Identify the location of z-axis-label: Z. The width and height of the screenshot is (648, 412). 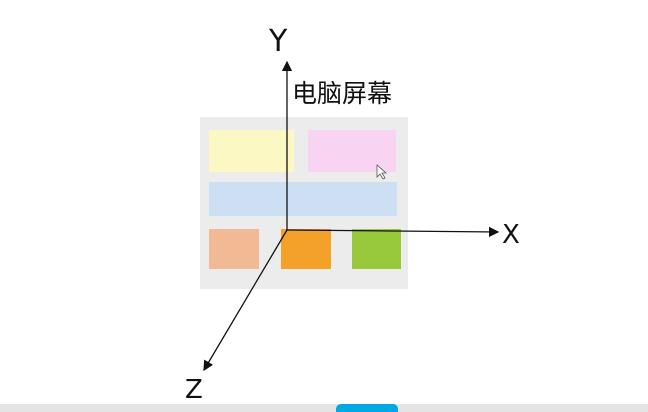
(194, 390).